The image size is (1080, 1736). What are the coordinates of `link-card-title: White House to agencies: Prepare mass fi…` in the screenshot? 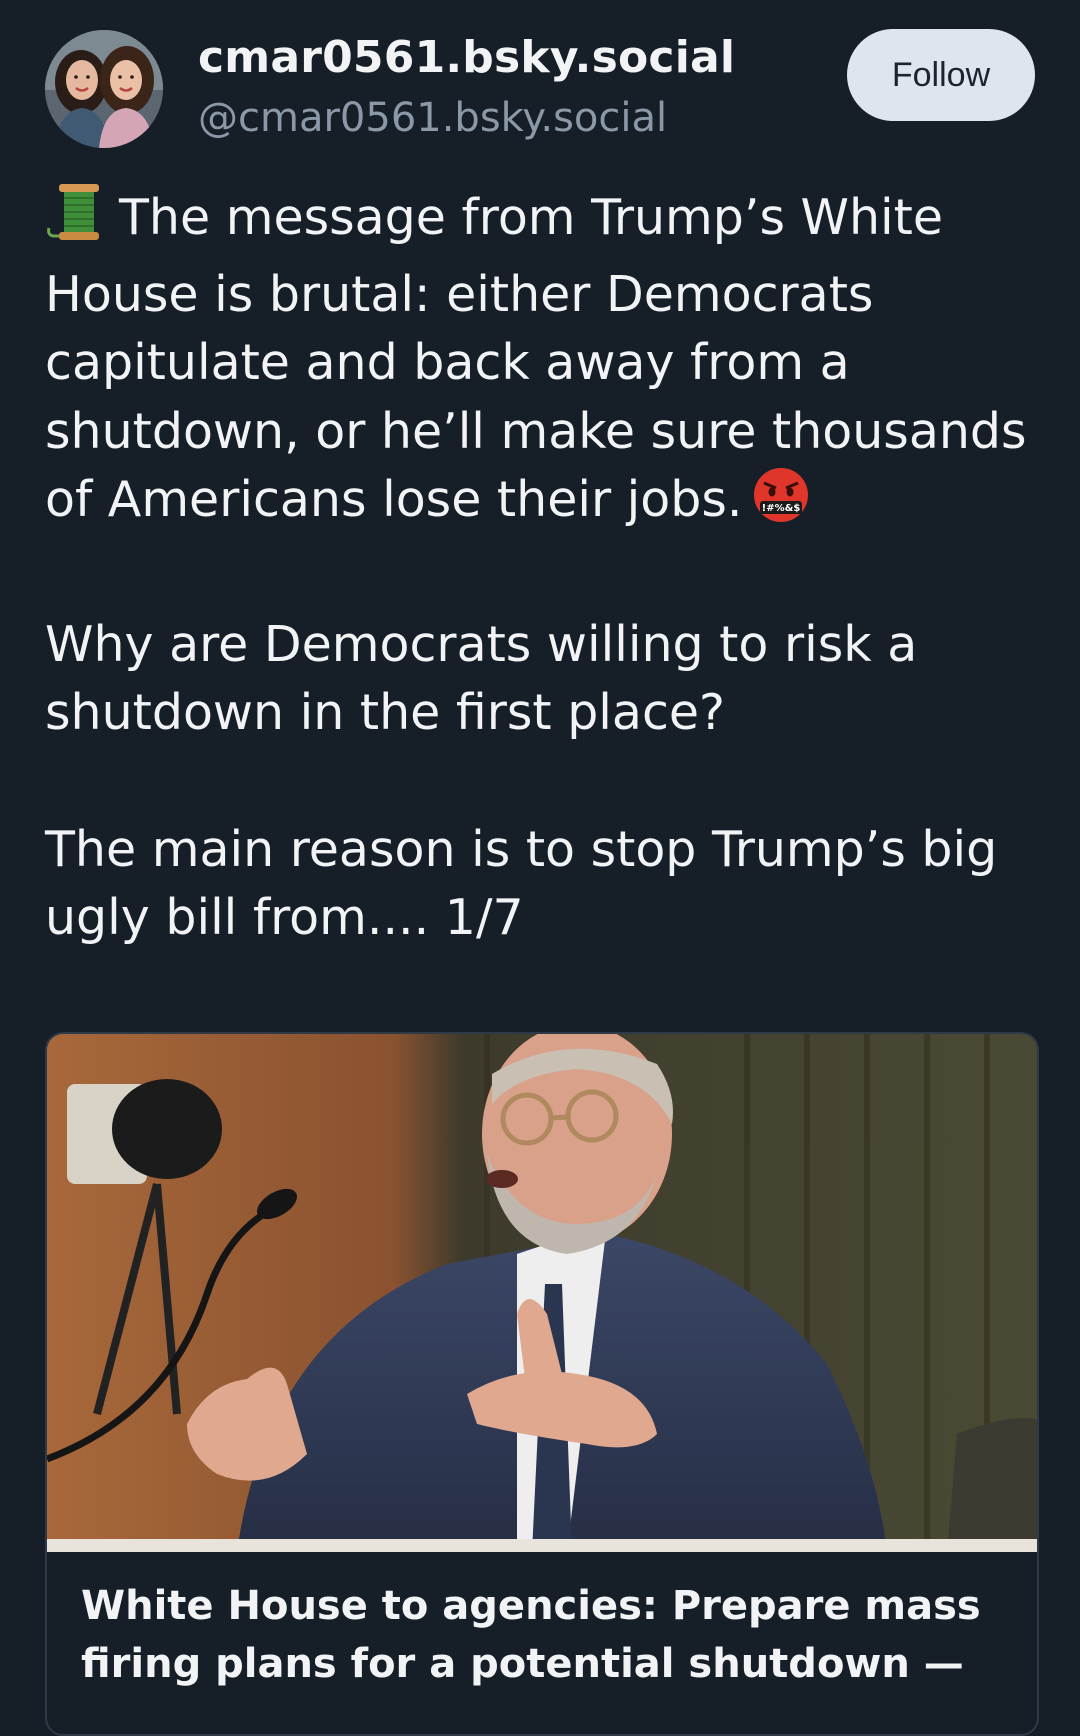 It's located at (546, 1635).